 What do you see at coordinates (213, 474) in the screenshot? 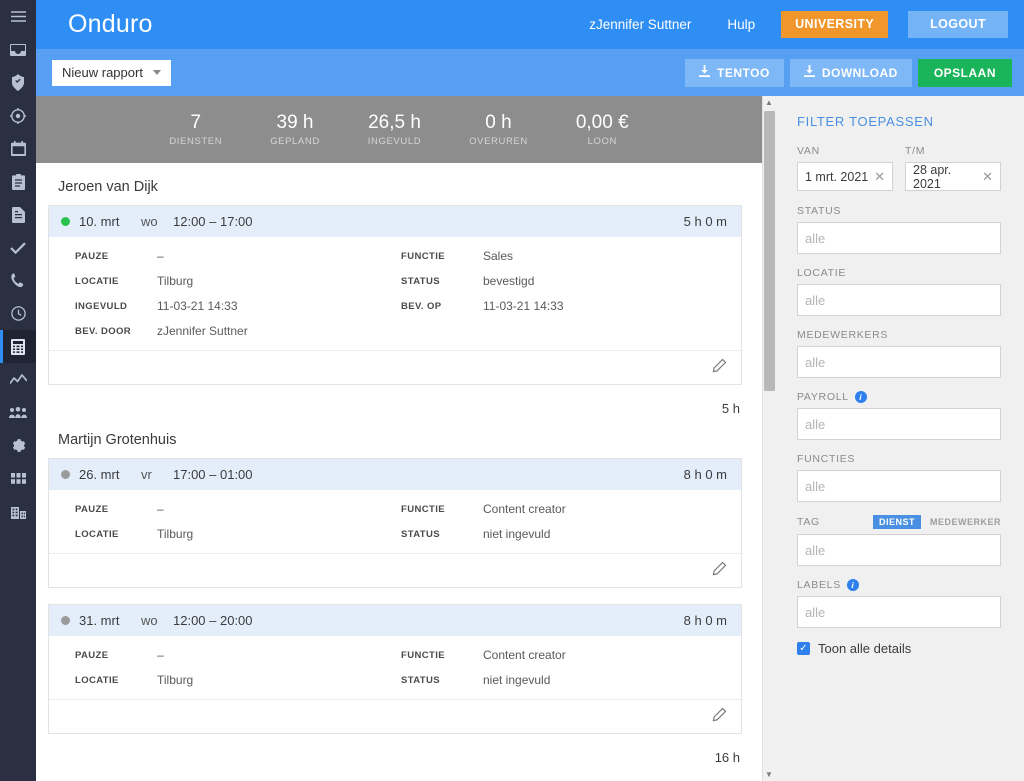
I see `shift-time: 17:00 – 01:00` at bounding box center [213, 474].